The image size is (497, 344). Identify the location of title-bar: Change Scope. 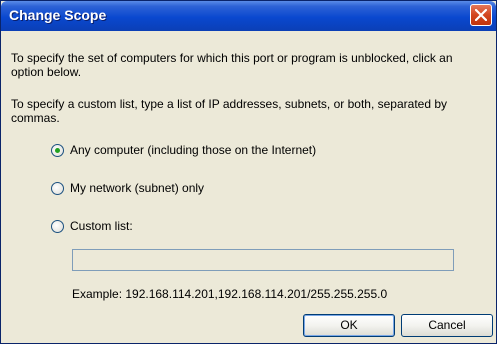
(248, 16).